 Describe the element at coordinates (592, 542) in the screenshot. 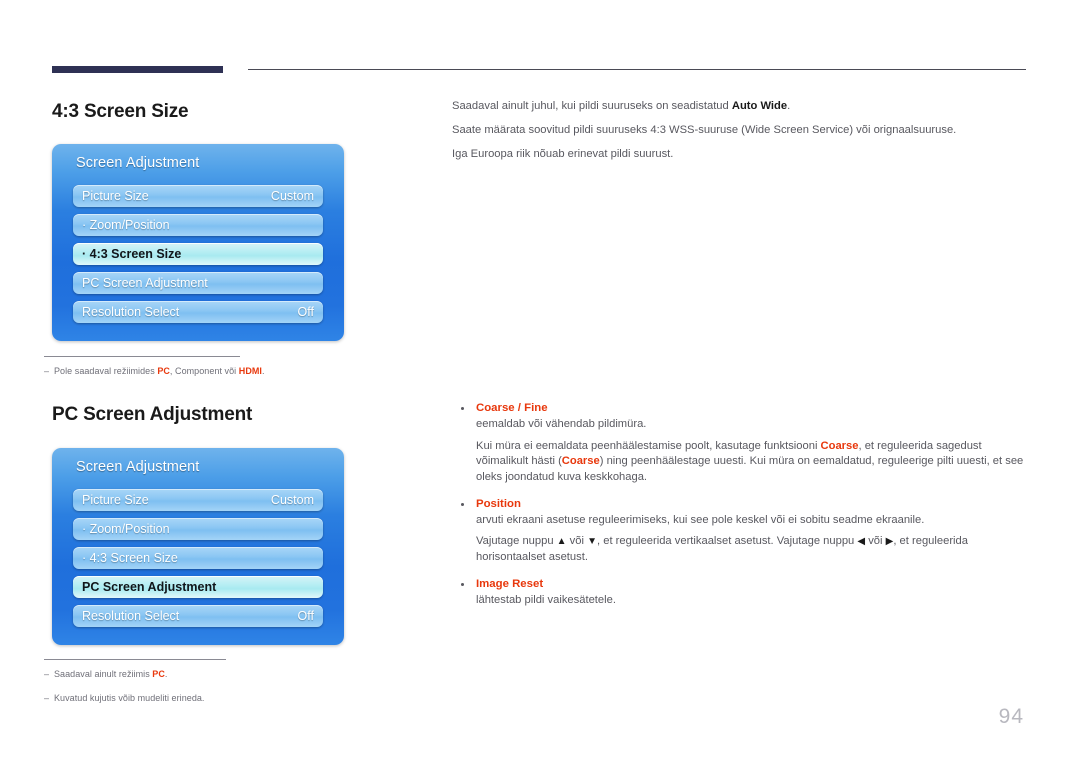

I see `arrow-down-icon: ▼` at that location.